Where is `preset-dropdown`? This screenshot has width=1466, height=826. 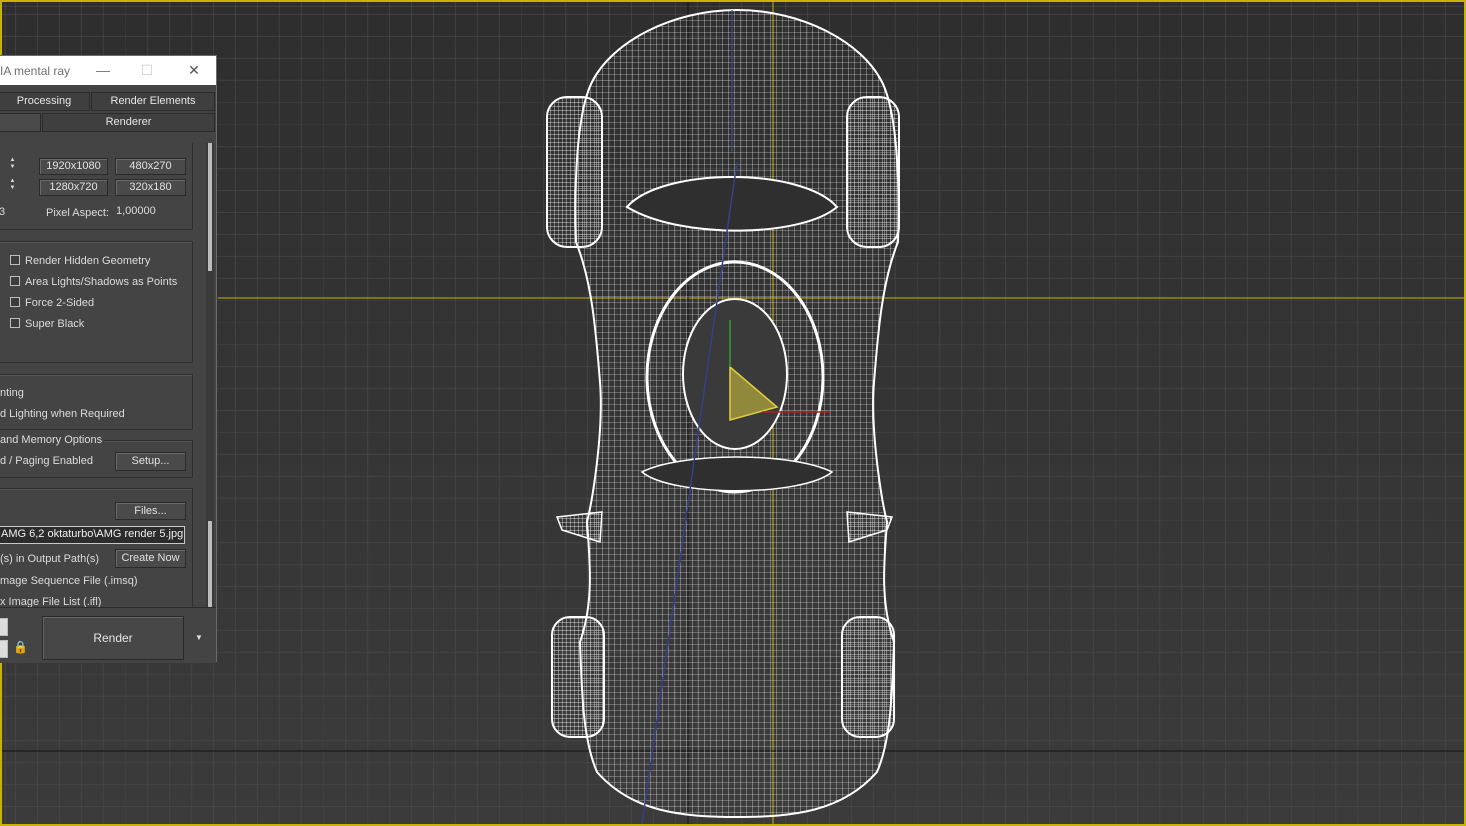 preset-dropdown is located at coordinates (4, 627).